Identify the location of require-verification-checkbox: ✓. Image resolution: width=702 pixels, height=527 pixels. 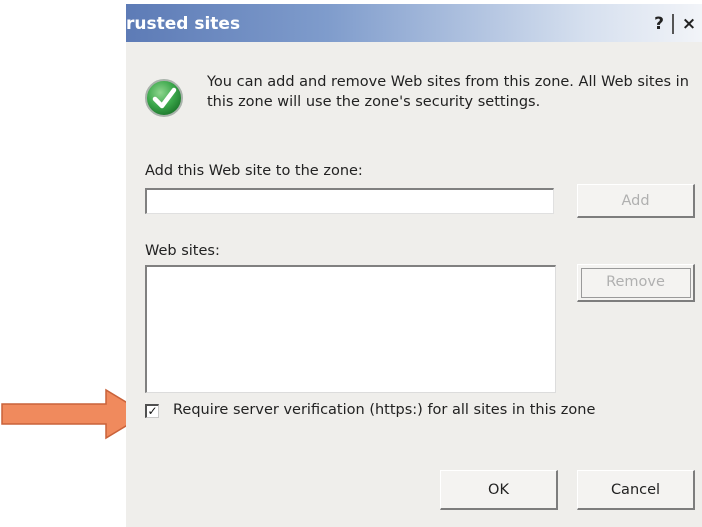
(152, 411).